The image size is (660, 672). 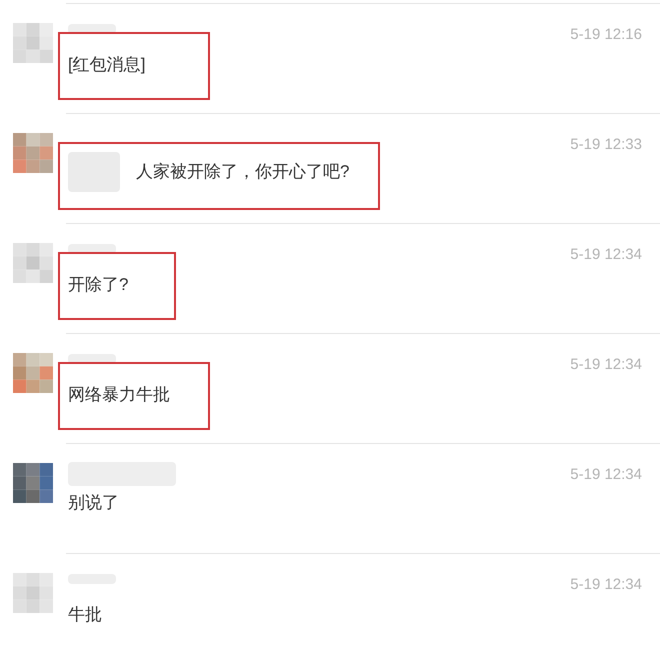 What do you see at coordinates (85, 615) in the screenshot?
I see `message-text: 牛批` at bounding box center [85, 615].